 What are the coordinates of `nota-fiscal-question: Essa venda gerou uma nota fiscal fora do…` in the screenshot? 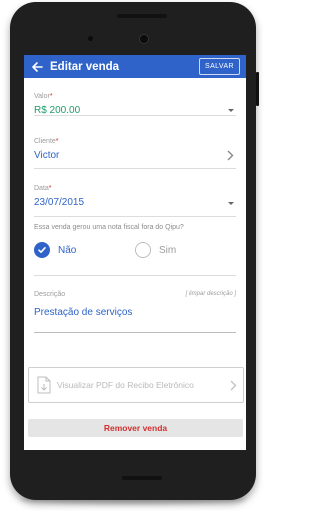 It's located at (109, 227).